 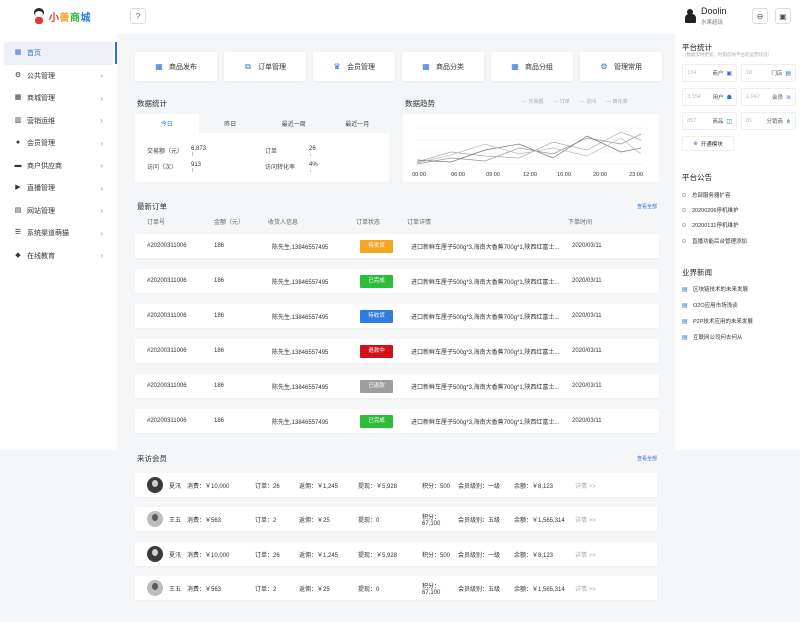 I want to click on announcement-item: 20200131停机维护, so click(x=710, y=225).